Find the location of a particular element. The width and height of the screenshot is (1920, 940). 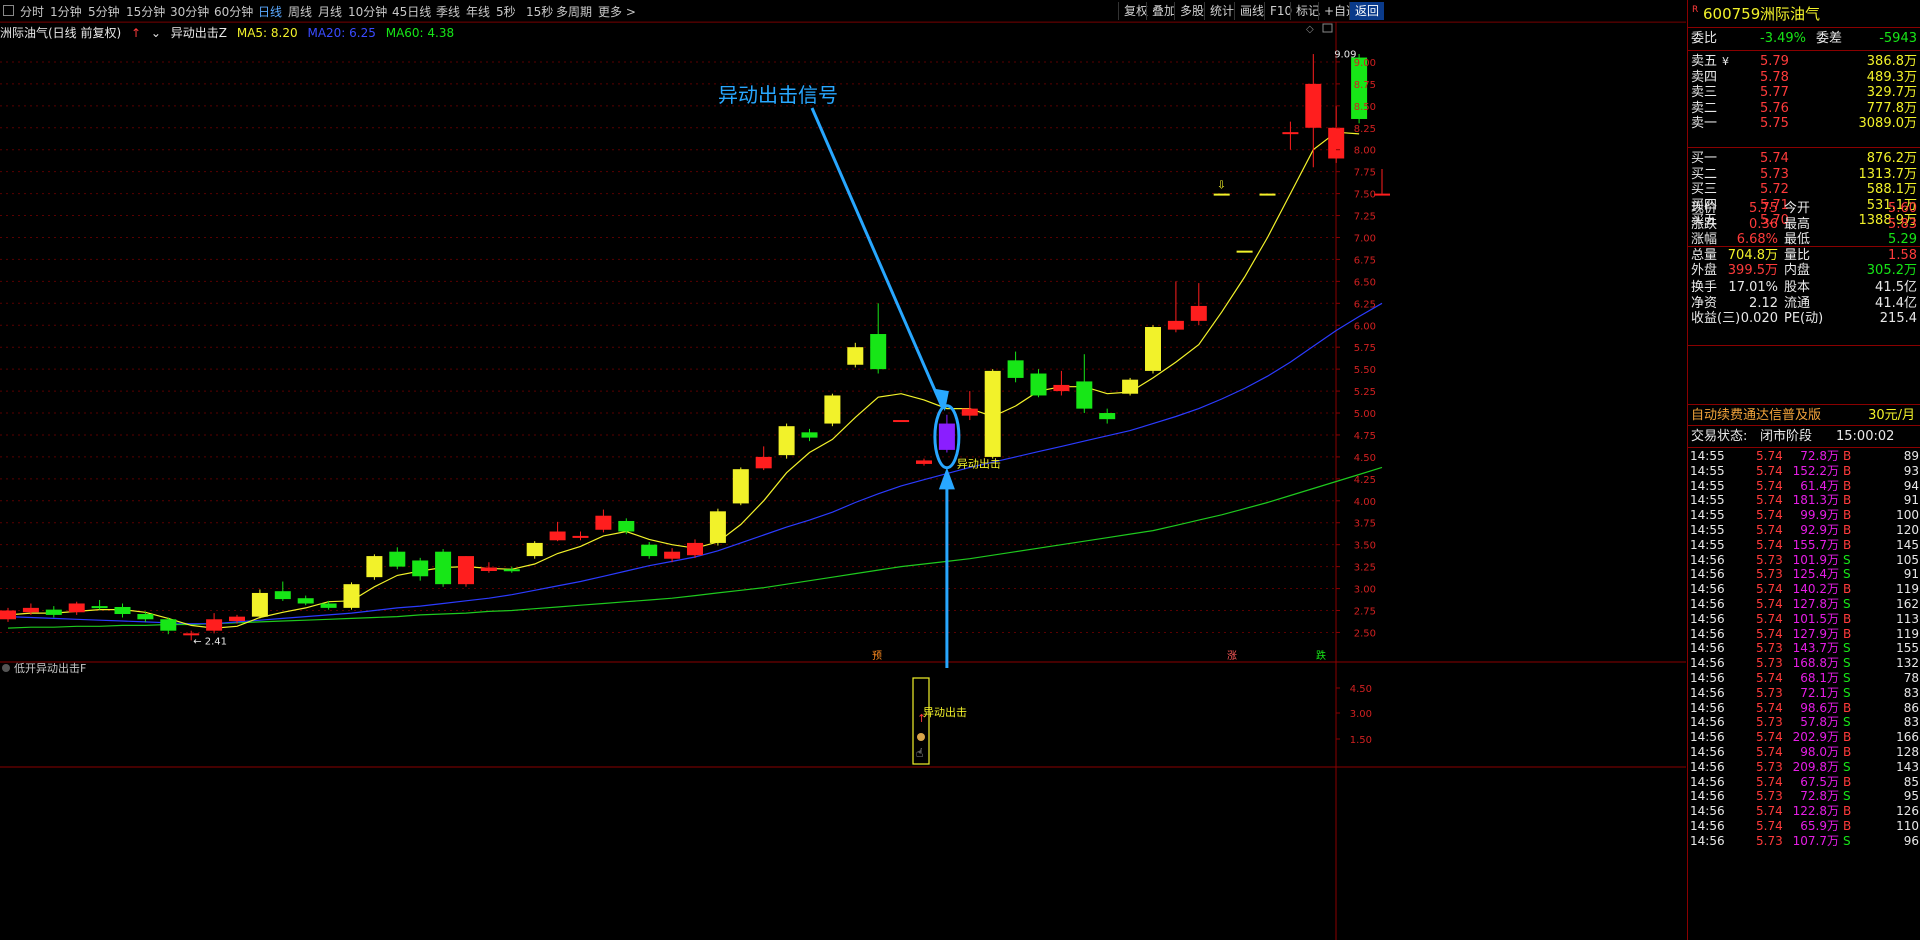

tick-count: 83 is located at coordinates (1911, 722).